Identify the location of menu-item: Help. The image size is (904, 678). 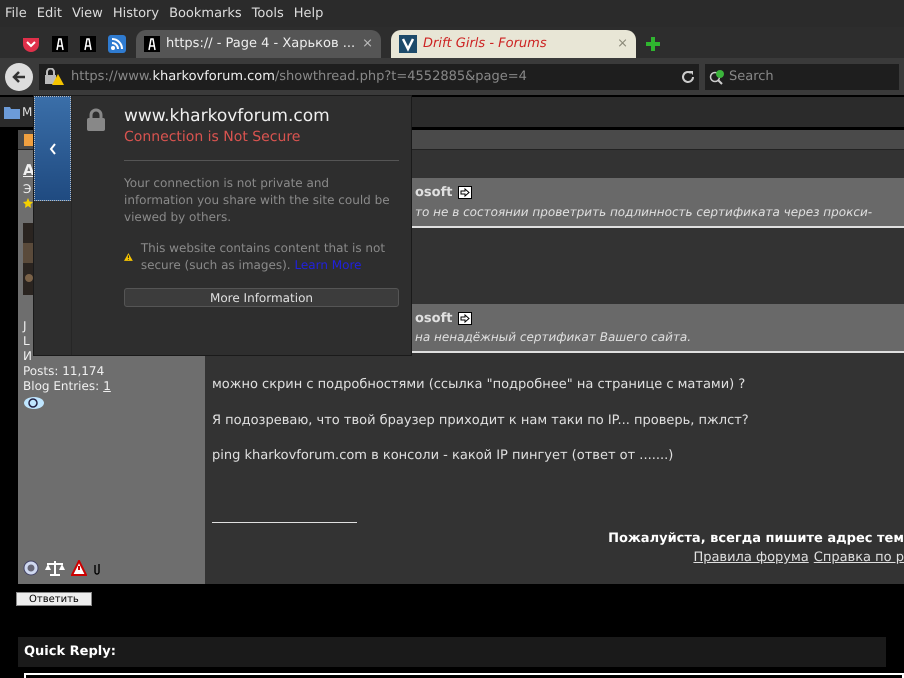
(309, 14).